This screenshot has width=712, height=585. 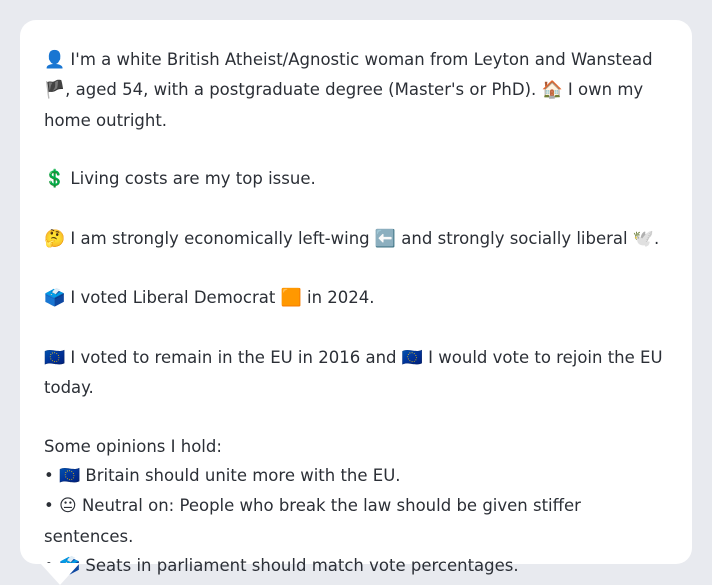 I want to click on left-arrow-icon: ⬅️, so click(x=385, y=238).